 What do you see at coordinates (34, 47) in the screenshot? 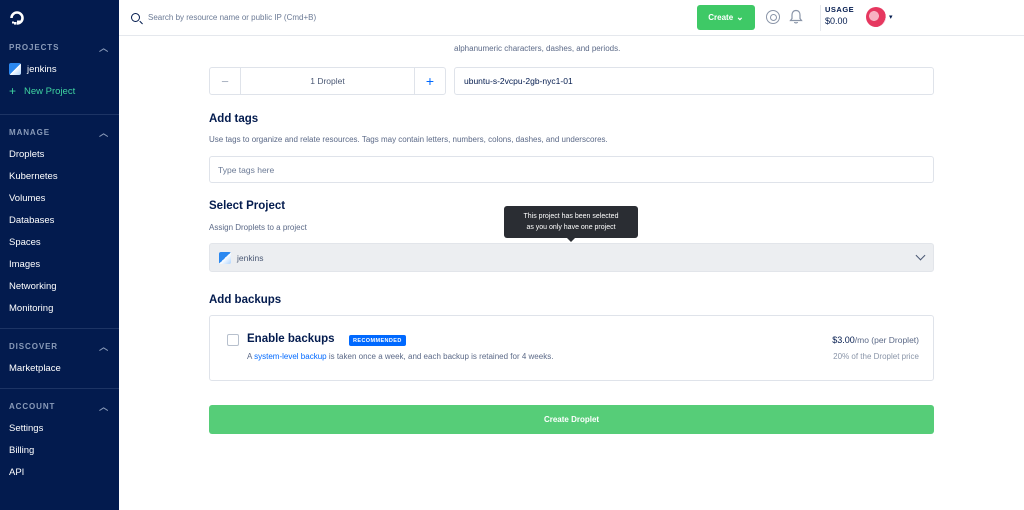
I see `section-title: PROJECTS` at bounding box center [34, 47].